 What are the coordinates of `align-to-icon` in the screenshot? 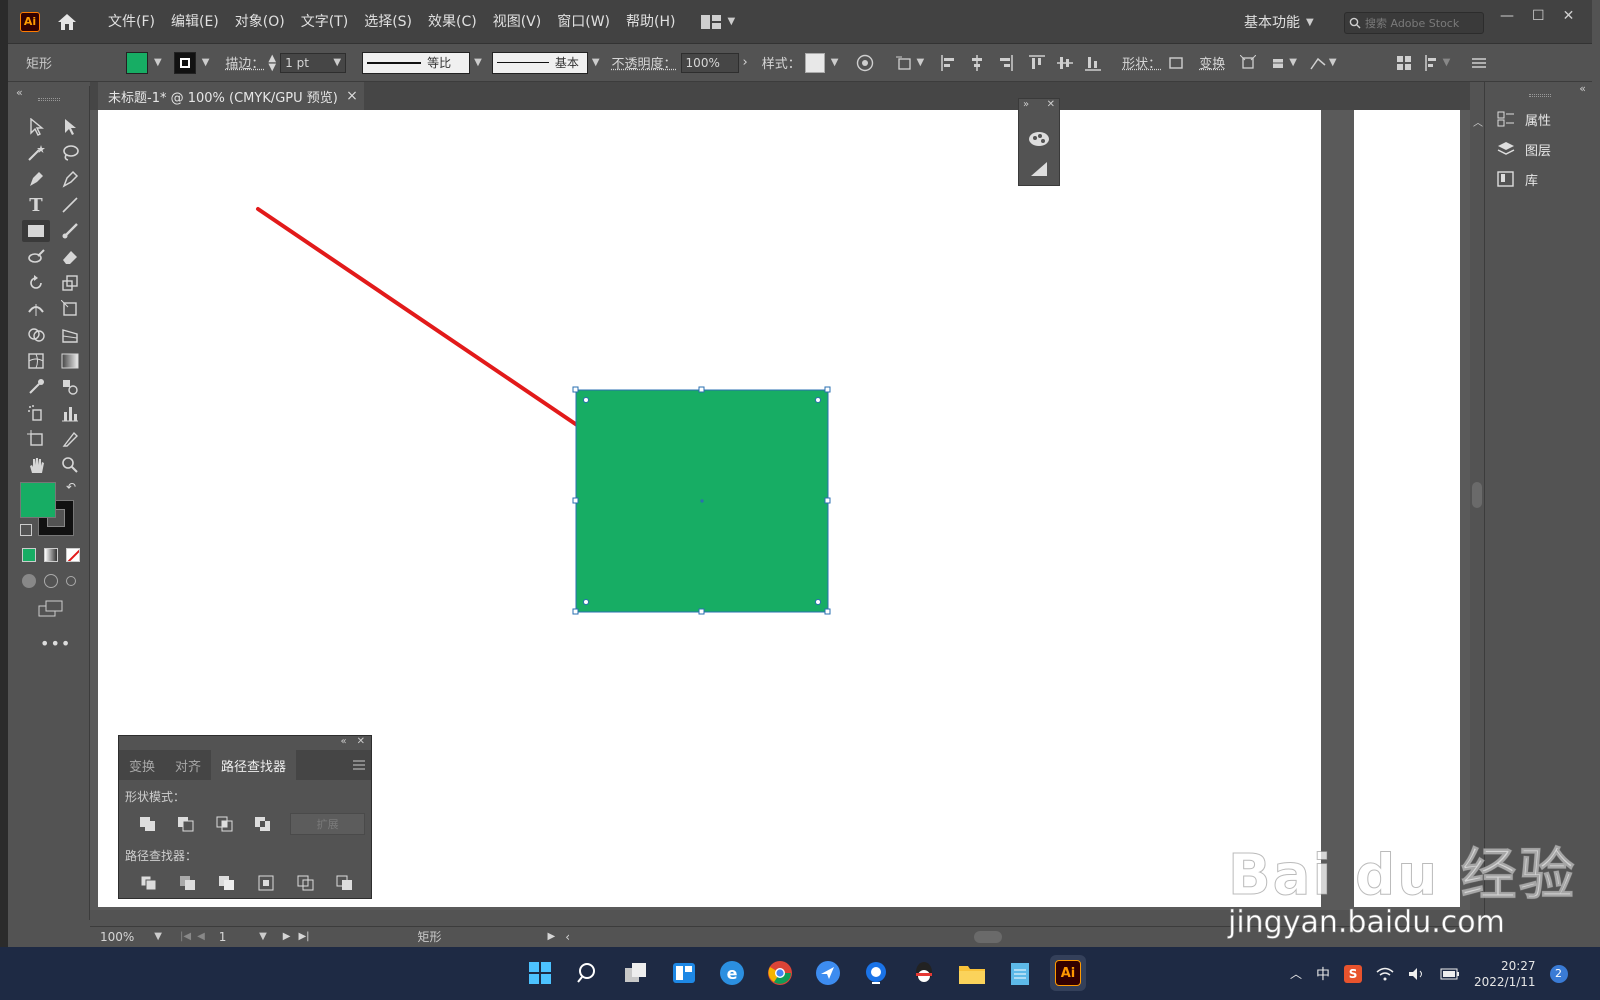 It's located at (905, 63).